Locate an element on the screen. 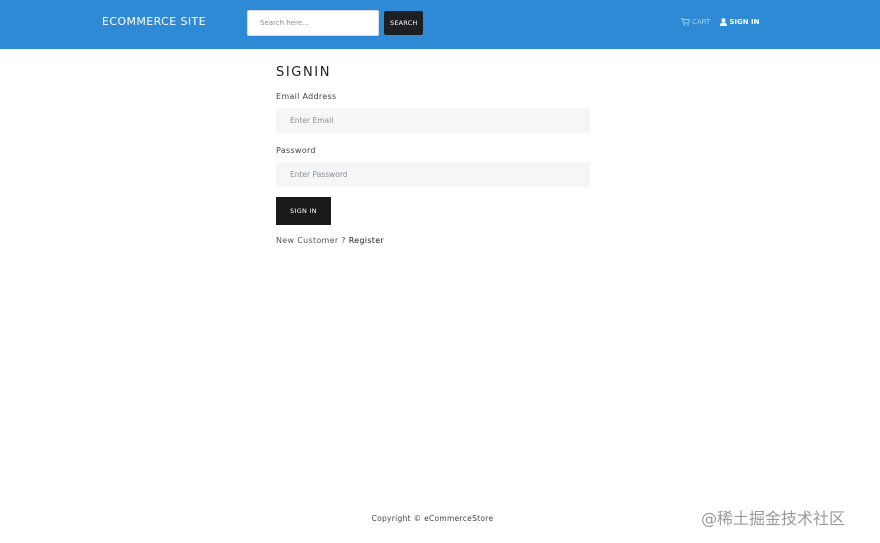 The width and height of the screenshot is (880, 543). nav-cart-link: CART is located at coordinates (695, 22).